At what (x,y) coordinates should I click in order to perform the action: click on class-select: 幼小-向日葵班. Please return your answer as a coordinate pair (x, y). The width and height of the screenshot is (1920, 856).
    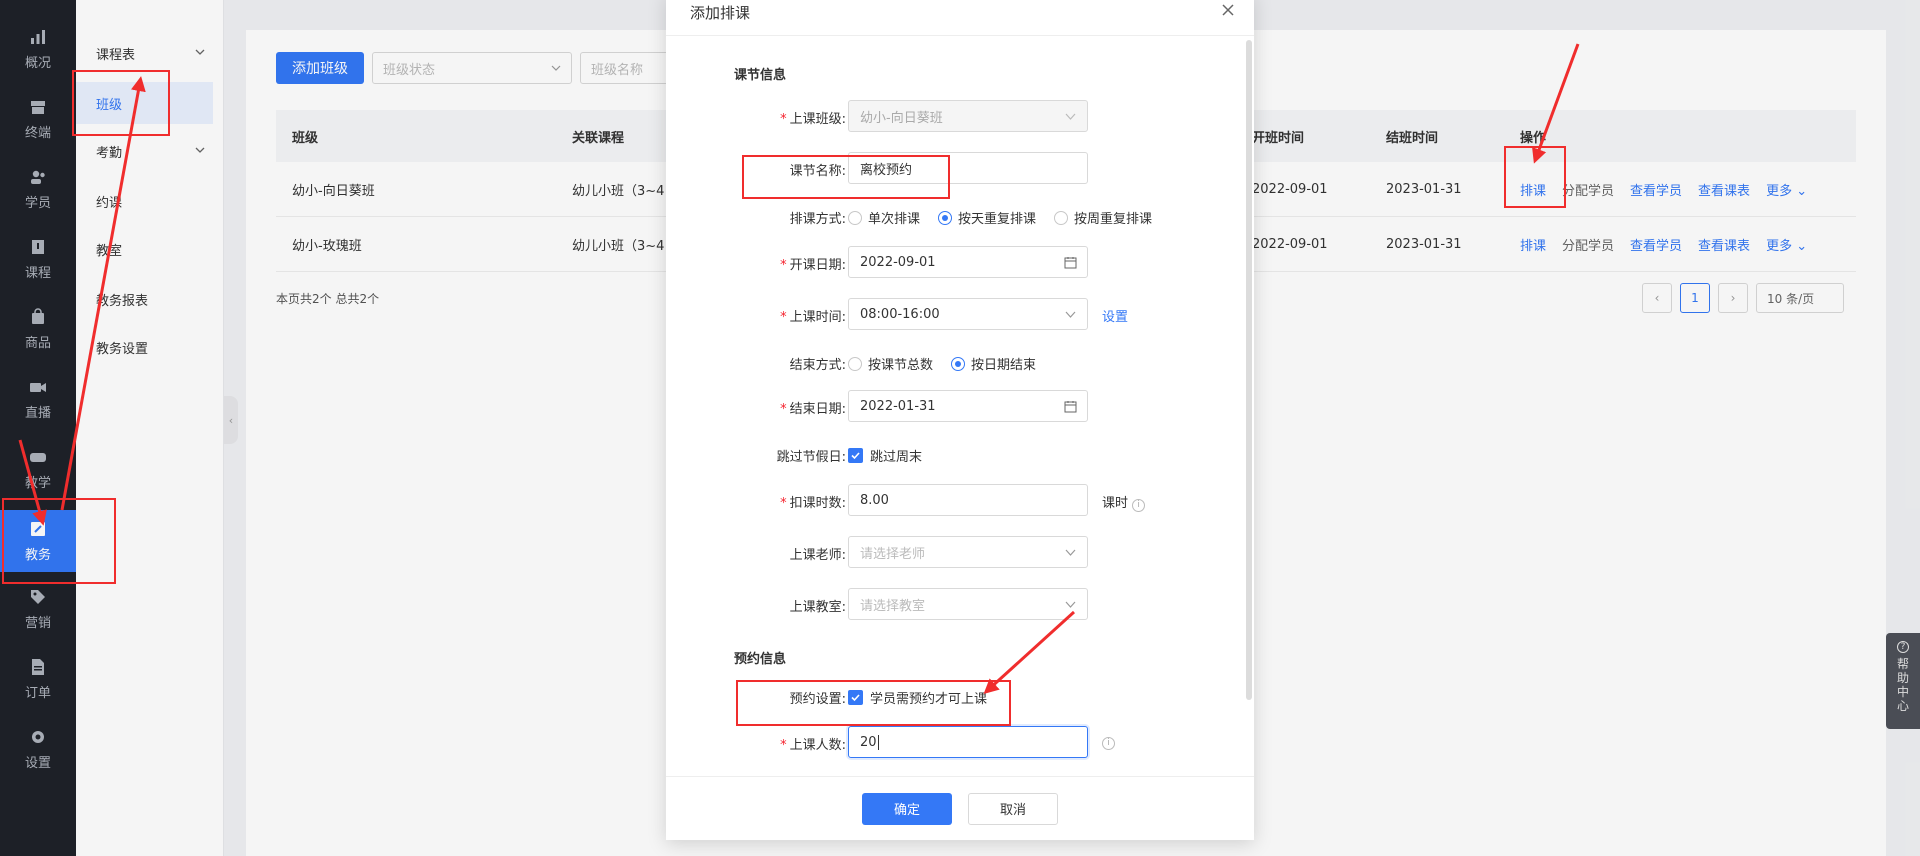
    Looking at the image, I should click on (968, 116).